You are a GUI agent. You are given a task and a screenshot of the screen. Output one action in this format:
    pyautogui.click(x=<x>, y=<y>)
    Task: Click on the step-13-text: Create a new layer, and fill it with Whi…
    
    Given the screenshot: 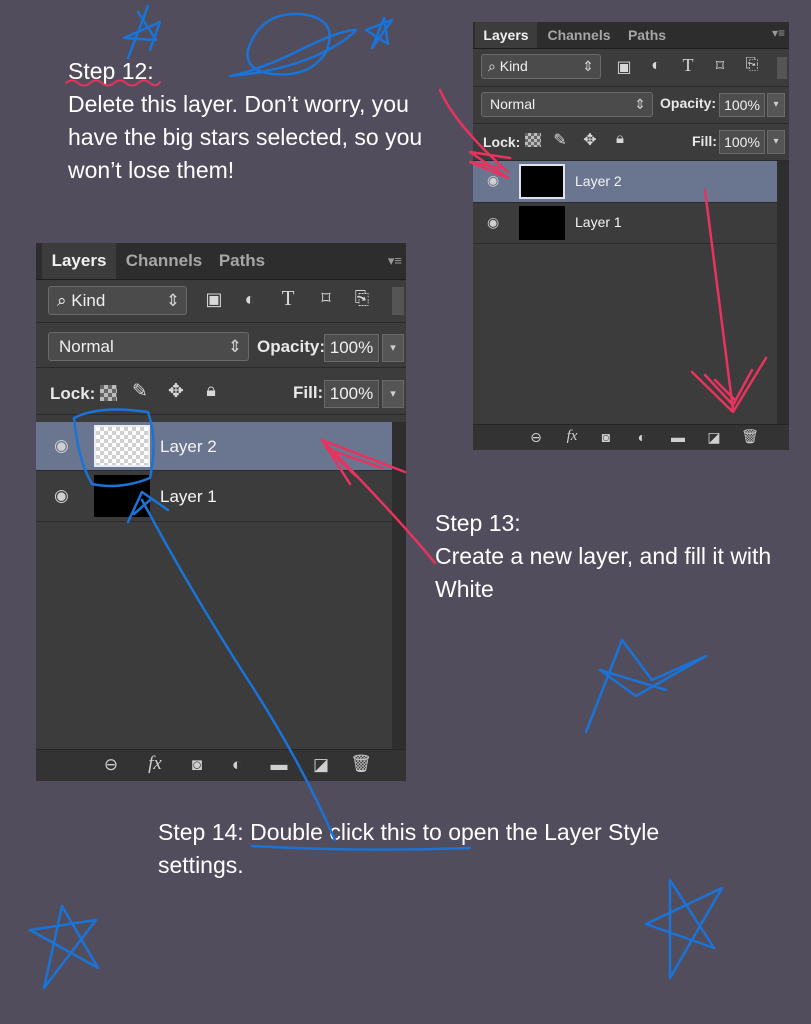 What is the action you would take?
    pyautogui.click(x=603, y=572)
    